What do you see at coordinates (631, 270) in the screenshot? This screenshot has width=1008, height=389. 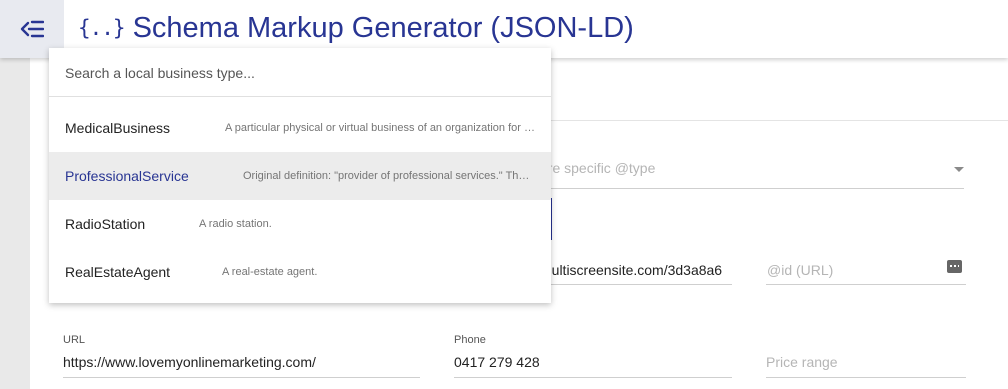 I see `id-value: multiscreensite.com/3d3a8a6` at bounding box center [631, 270].